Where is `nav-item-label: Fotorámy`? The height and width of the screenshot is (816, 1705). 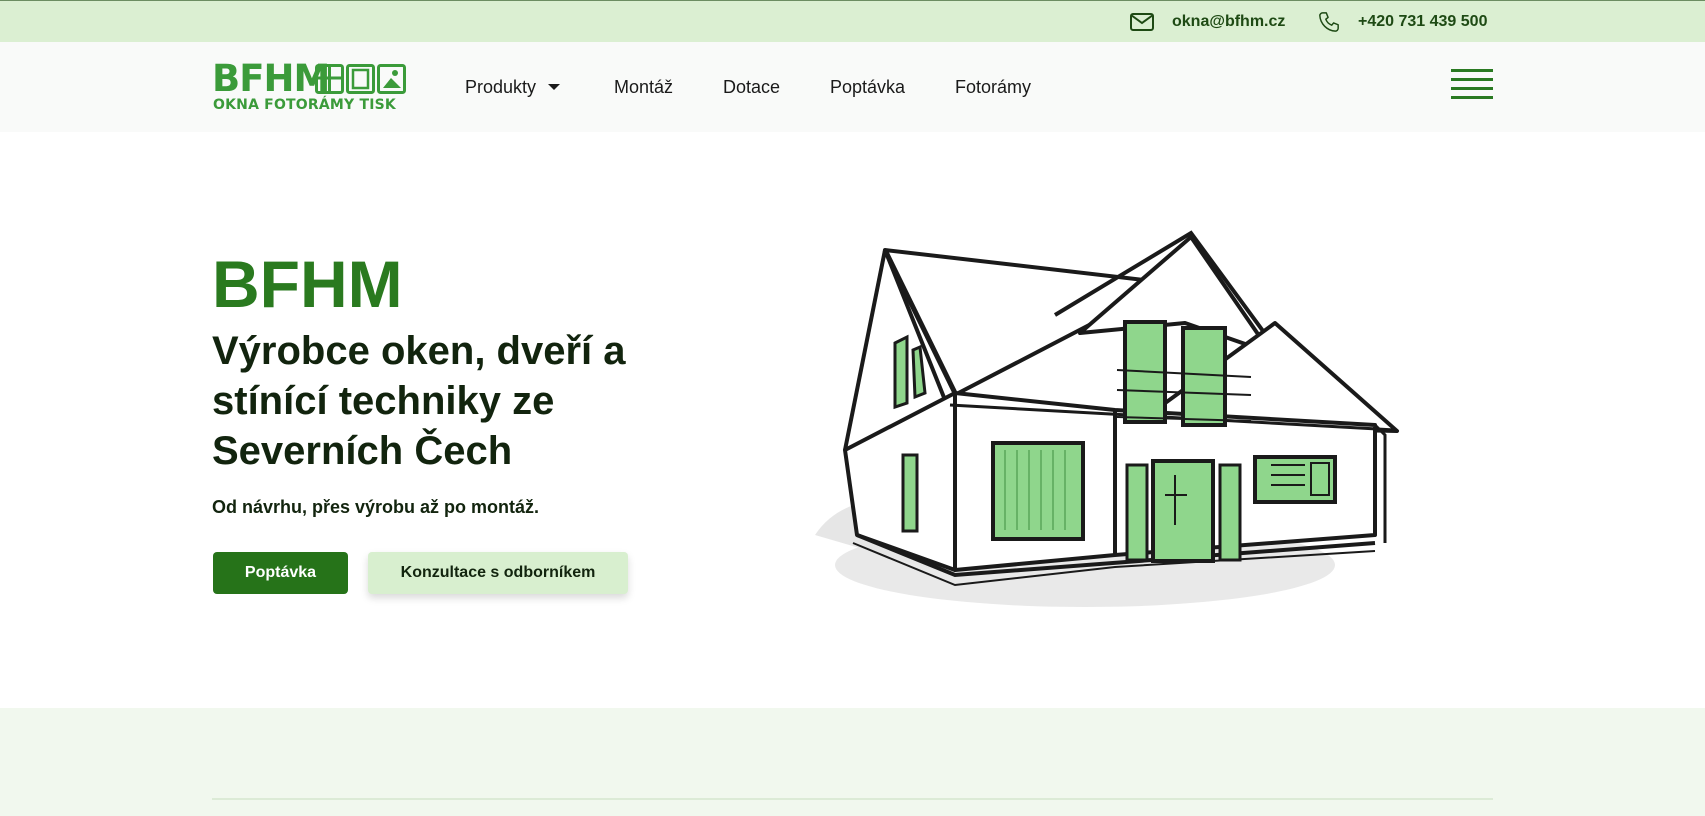 nav-item-label: Fotorámy is located at coordinates (993, 86).